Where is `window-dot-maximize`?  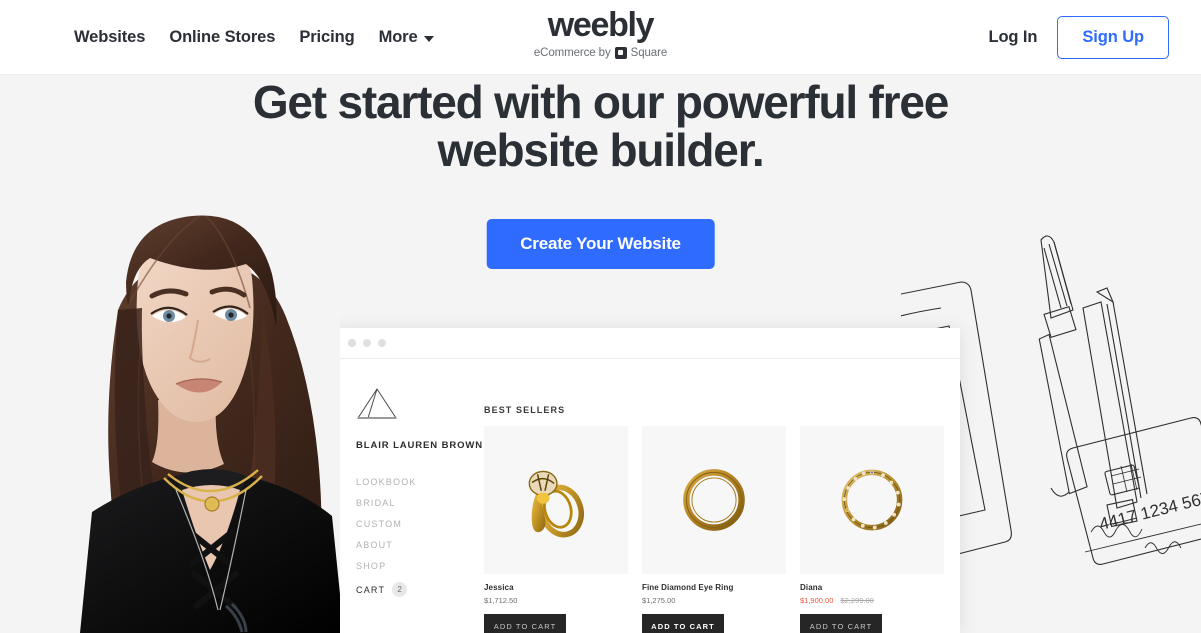
window-dot-maximize is located at coordinates (382, 343).